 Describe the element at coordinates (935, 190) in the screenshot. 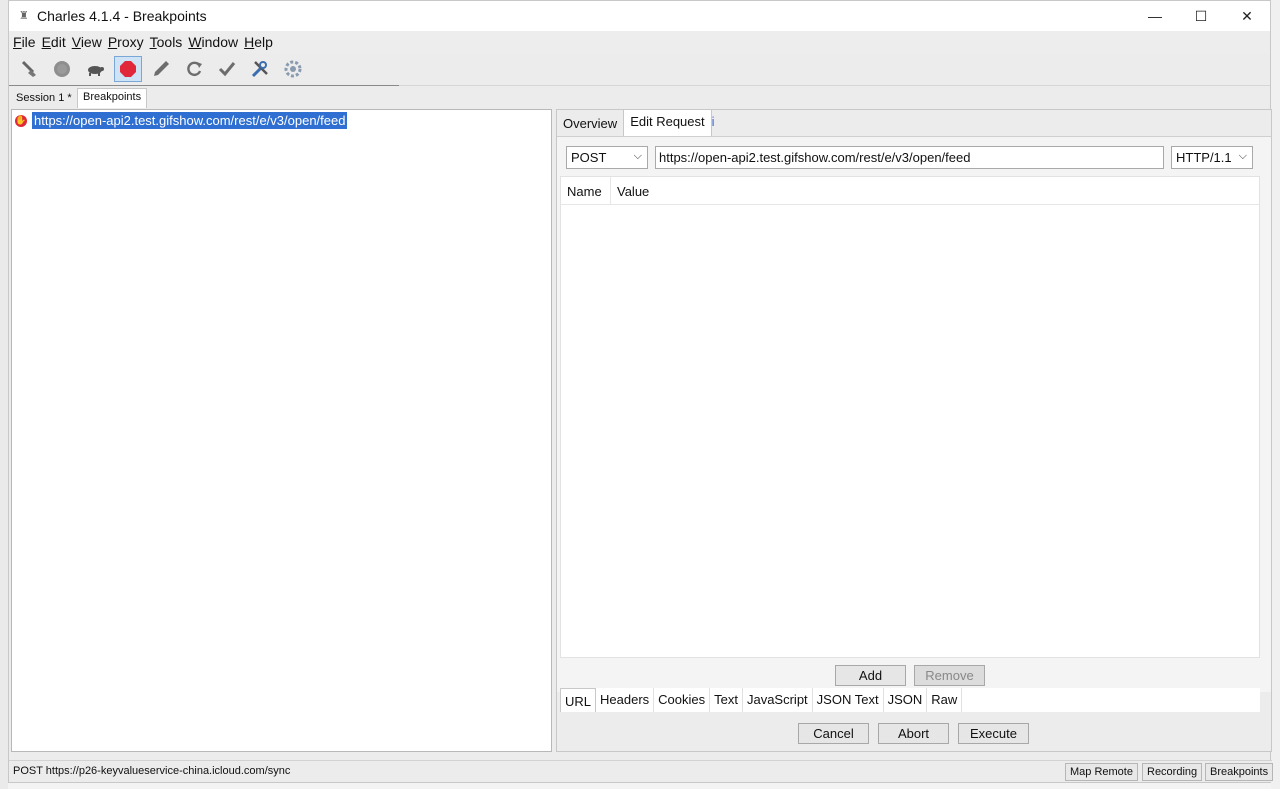

I see `column-value-header: Value` at that location.